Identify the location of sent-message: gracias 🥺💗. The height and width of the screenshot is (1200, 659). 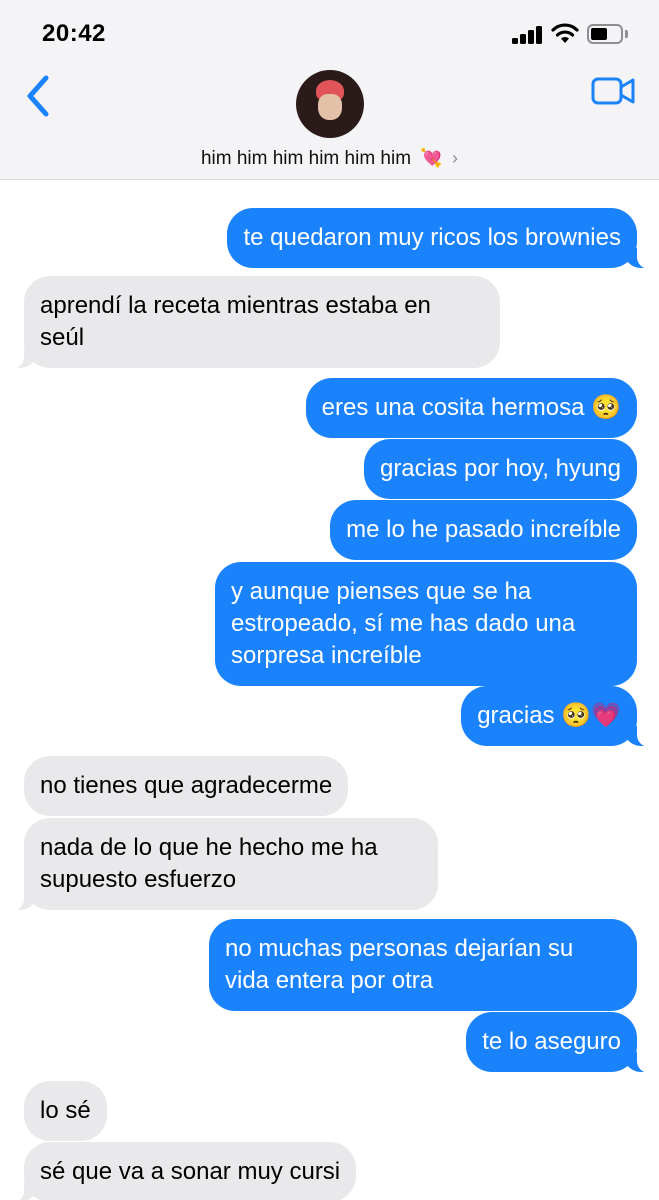
(558, 716).